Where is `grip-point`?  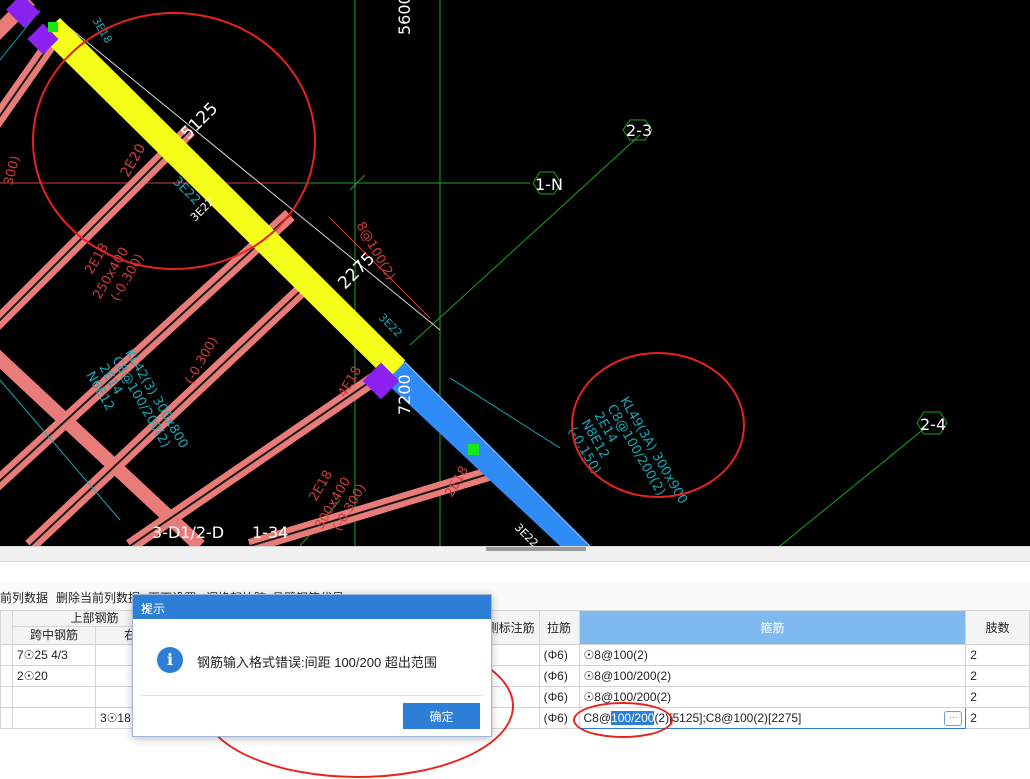
grip-point is located at coordinates (53, 27).